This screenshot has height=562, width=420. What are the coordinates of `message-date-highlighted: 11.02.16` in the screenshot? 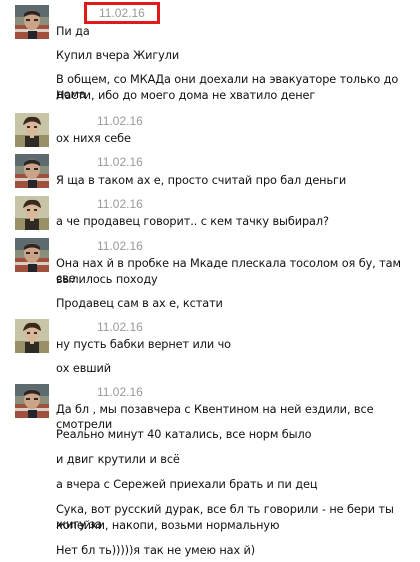 It's located at (122, 13).